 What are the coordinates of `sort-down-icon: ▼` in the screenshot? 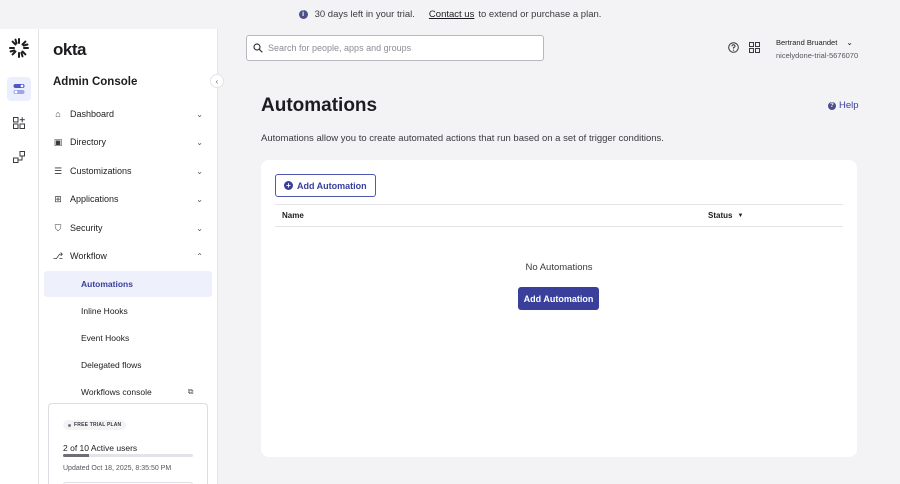 It's located at (740, 215).